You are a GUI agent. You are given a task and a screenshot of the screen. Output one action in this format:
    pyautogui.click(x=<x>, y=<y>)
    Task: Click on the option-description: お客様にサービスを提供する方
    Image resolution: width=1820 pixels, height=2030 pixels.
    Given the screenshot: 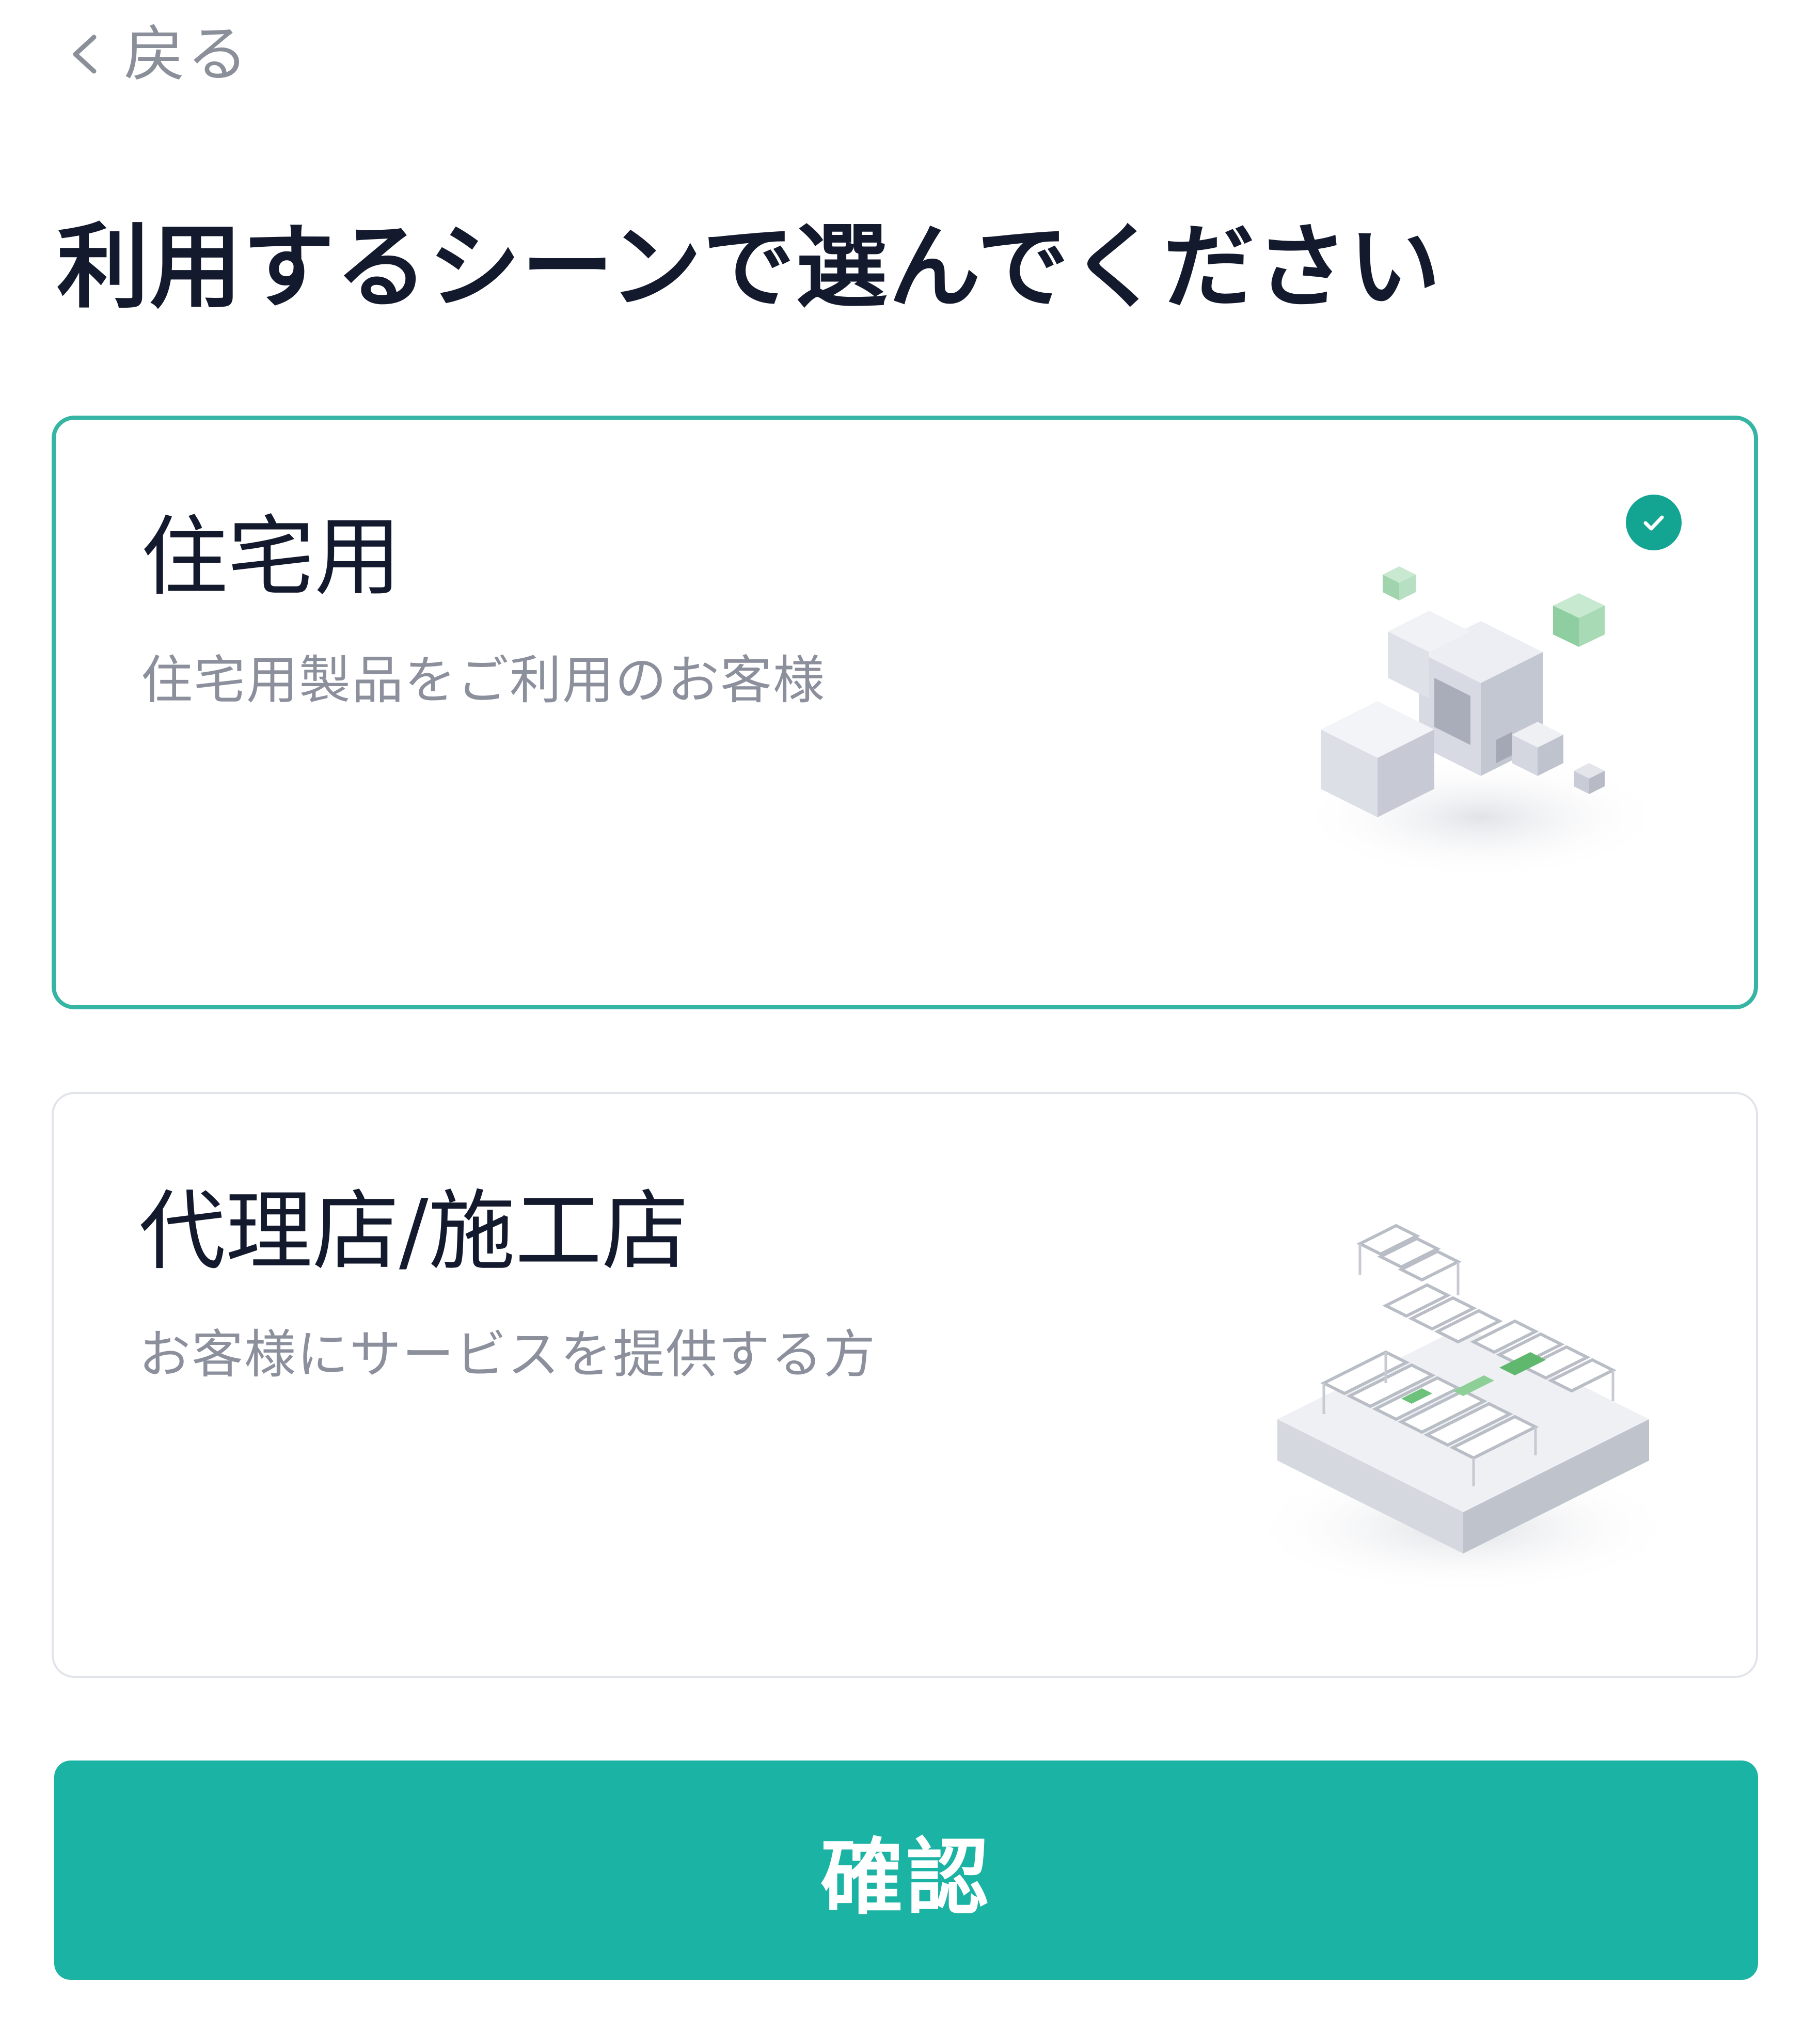 What is the action you would take?
    pyautogui.click(x=507, y=1355)
    